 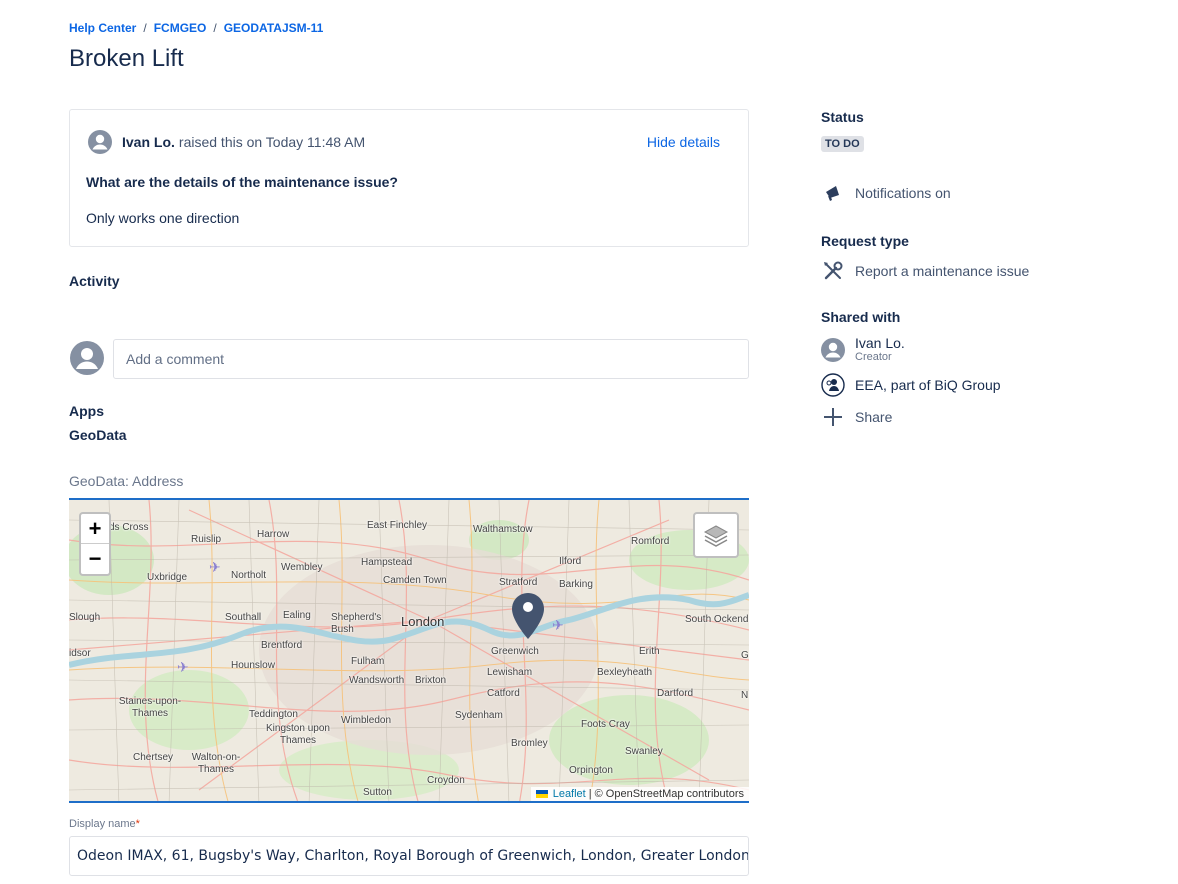 What do you see at coordinates (666, 794) in the screenshot?
I see `attribution-text: | © OpenStreetMap contributors` at bounding box center [666, 794].